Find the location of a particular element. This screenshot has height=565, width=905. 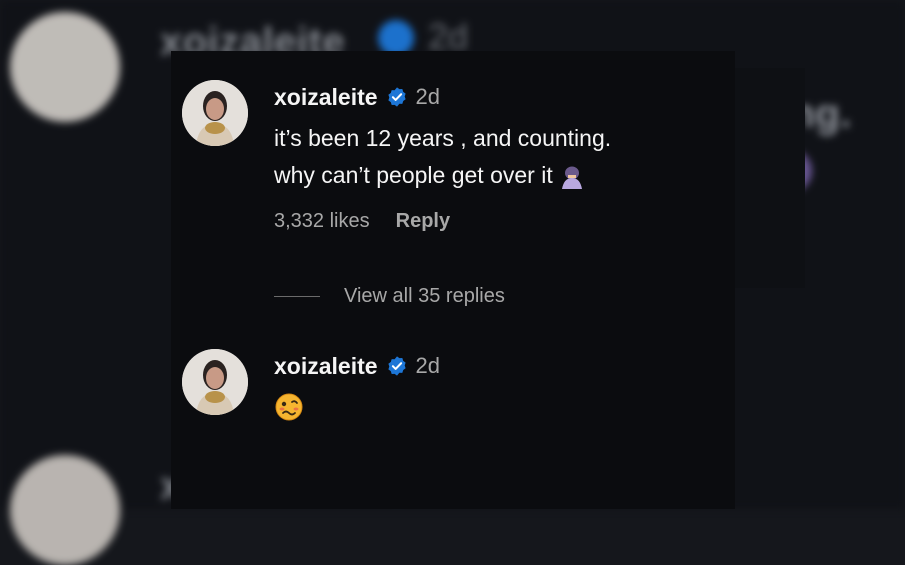

blurred-avatar-top is located at coordinates (65, 67).